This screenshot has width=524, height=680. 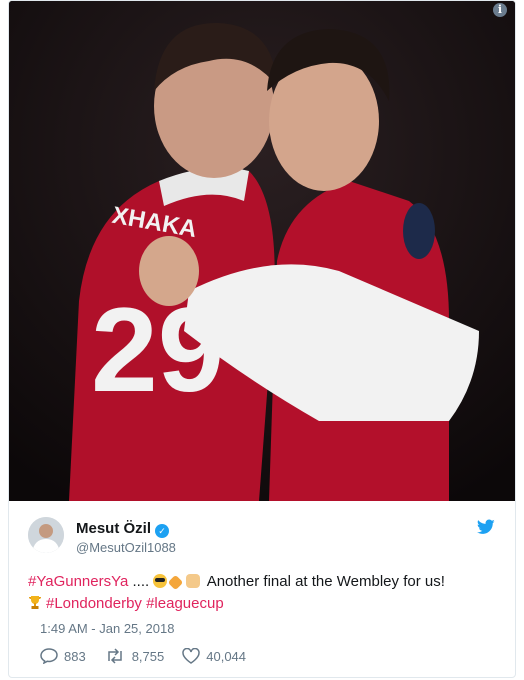 What do you see at coordinates (176, 582) in the screenshot?
I see `collision-emoji-icon` at bounding box center [176, 582].